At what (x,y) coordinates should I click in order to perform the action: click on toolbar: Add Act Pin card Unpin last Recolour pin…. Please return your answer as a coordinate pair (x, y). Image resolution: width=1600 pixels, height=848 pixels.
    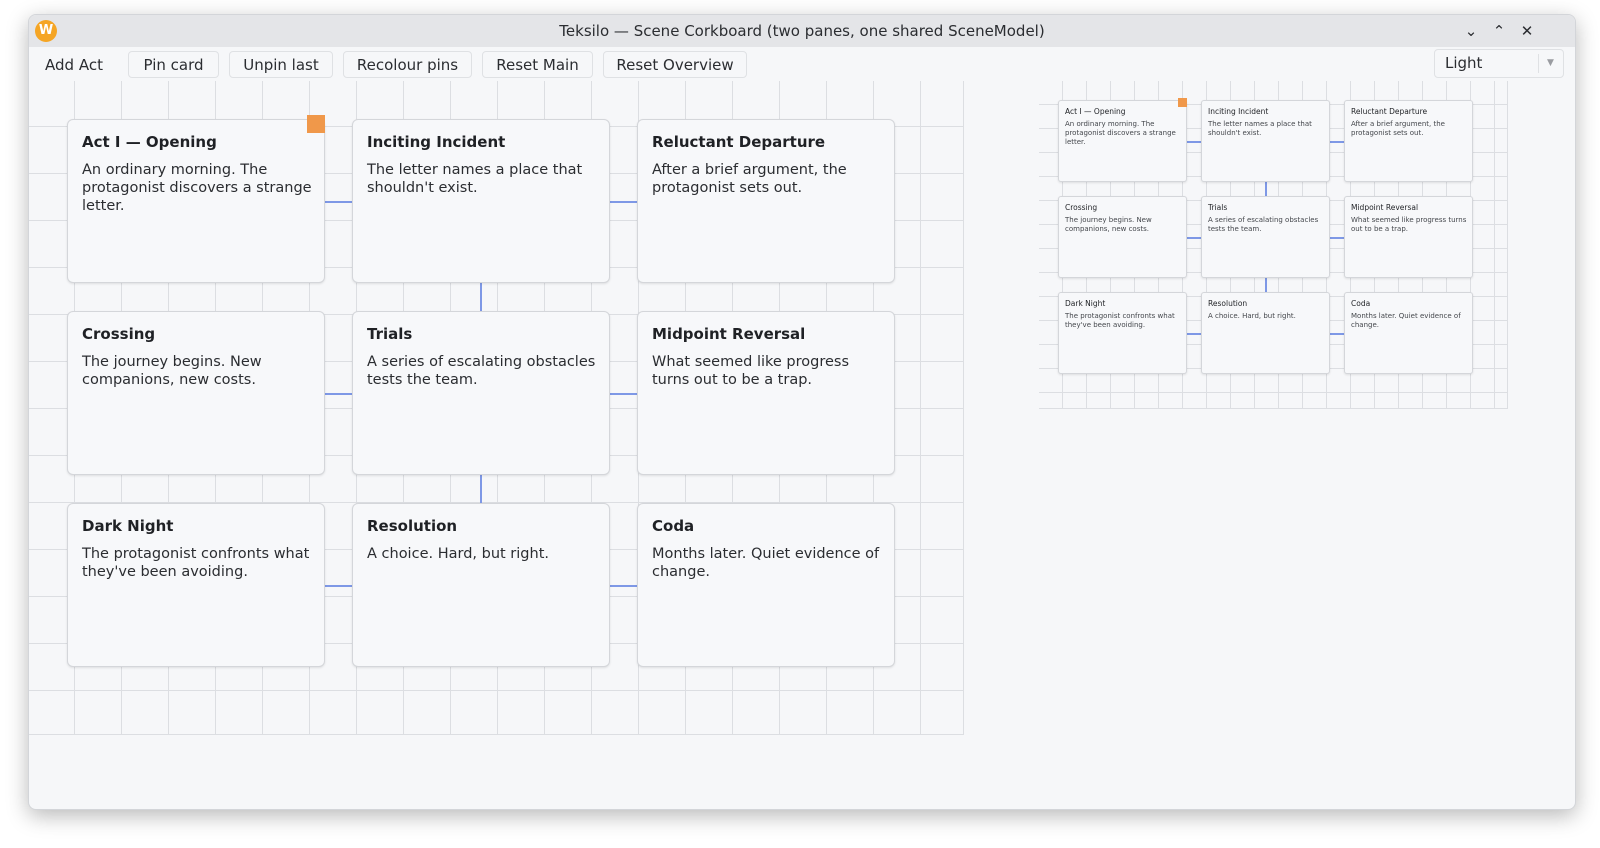
    Looking at the image, I should click on (802, 64).